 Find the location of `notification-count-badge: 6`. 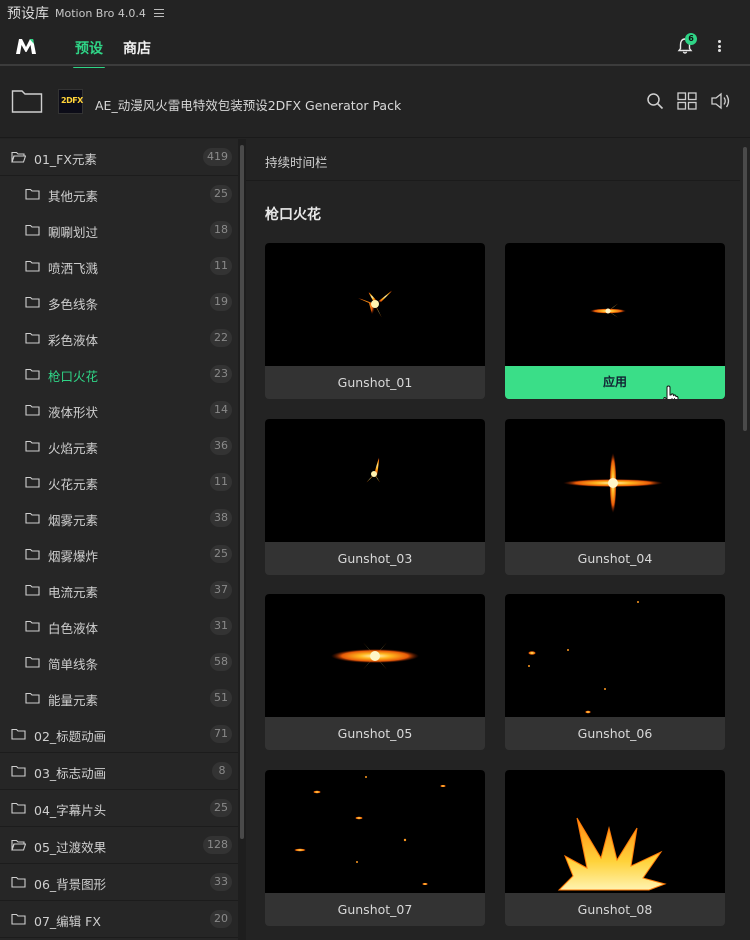

notification-count-badge: 6 is located at coordinates (691, 39).